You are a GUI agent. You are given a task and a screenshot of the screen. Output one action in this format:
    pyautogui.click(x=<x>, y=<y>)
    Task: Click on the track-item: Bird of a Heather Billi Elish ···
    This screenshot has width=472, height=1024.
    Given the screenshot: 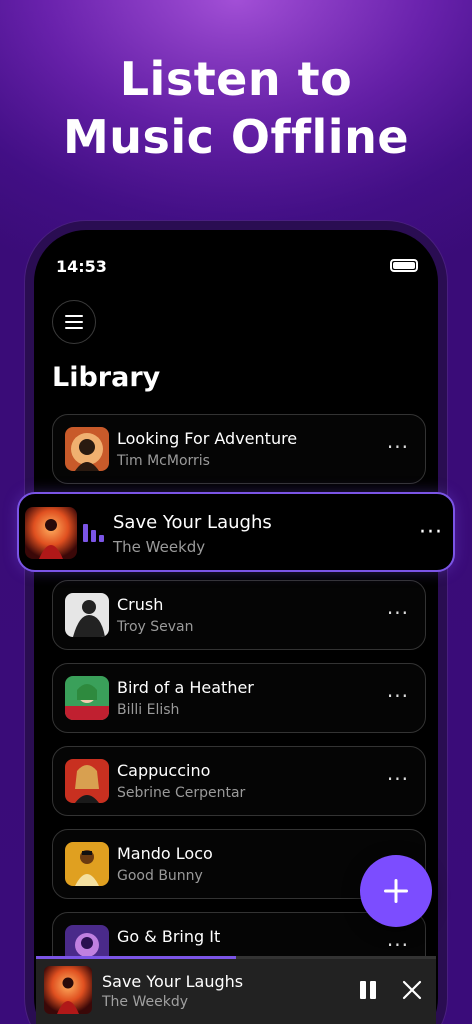 What is the action you would take?
    pyautogui.click(x=239, y=698)
    